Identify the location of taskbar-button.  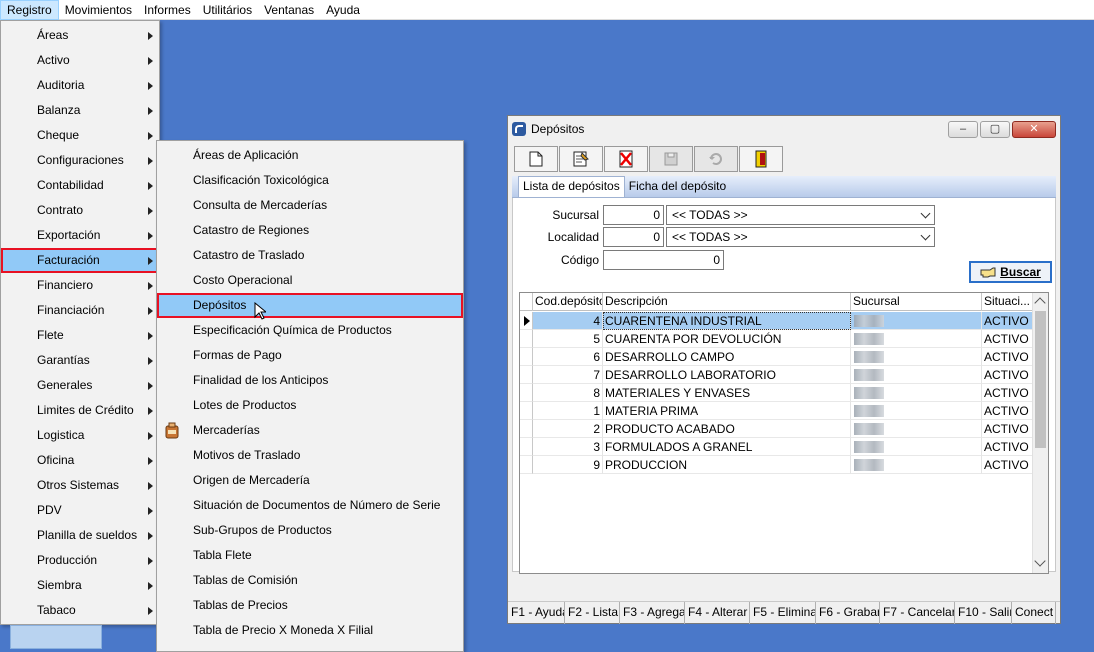
(56, 637).